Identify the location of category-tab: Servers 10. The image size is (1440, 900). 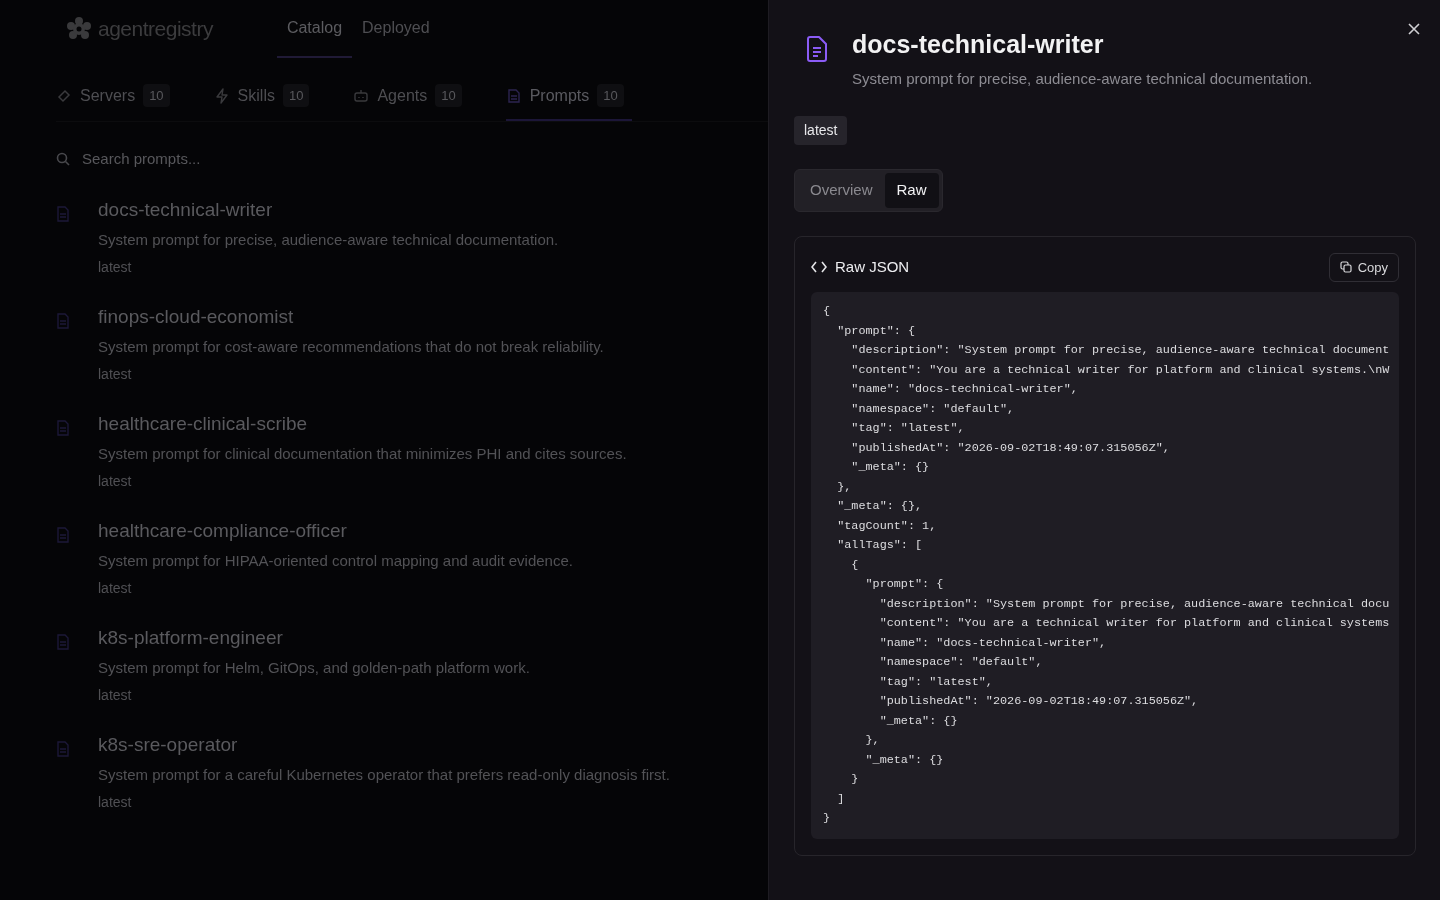
(117, 96).